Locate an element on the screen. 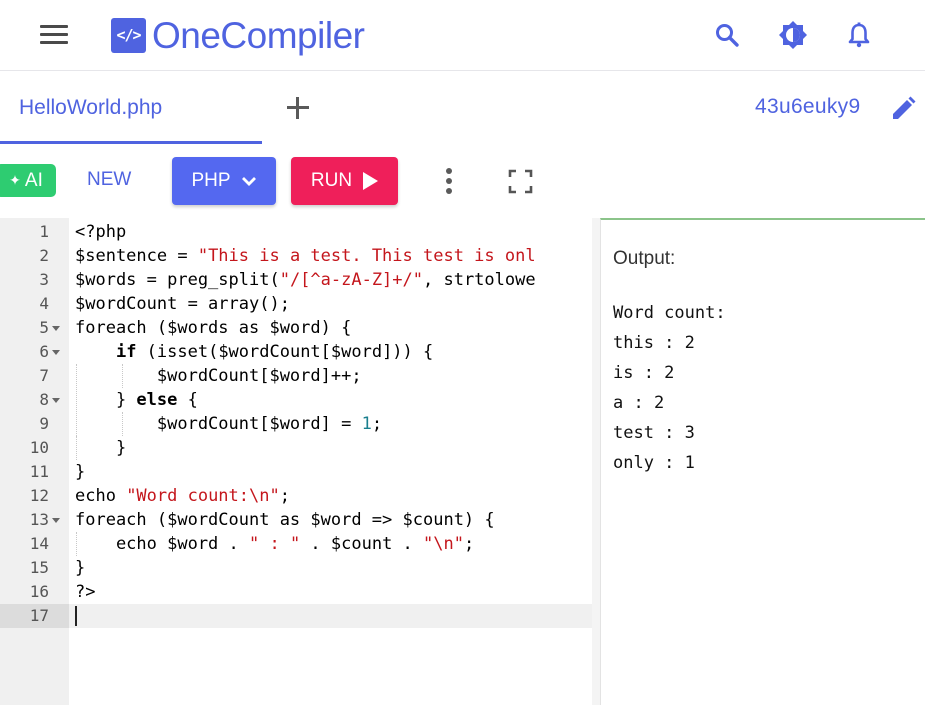 This screenshot has height=705, width=925. line-number: 13 is located at coordinates (39, 519).